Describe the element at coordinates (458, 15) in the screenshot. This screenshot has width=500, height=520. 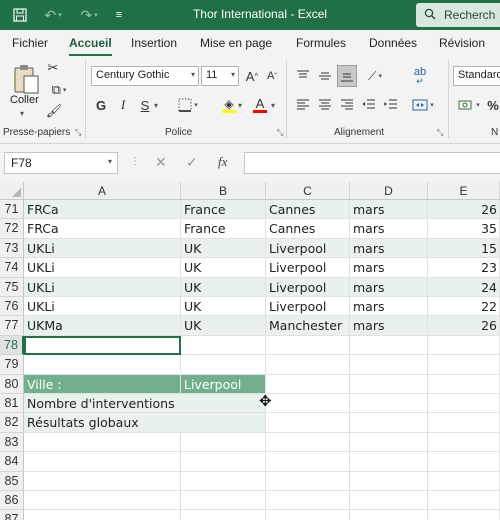
I see `search-box: Recherch` at that location.